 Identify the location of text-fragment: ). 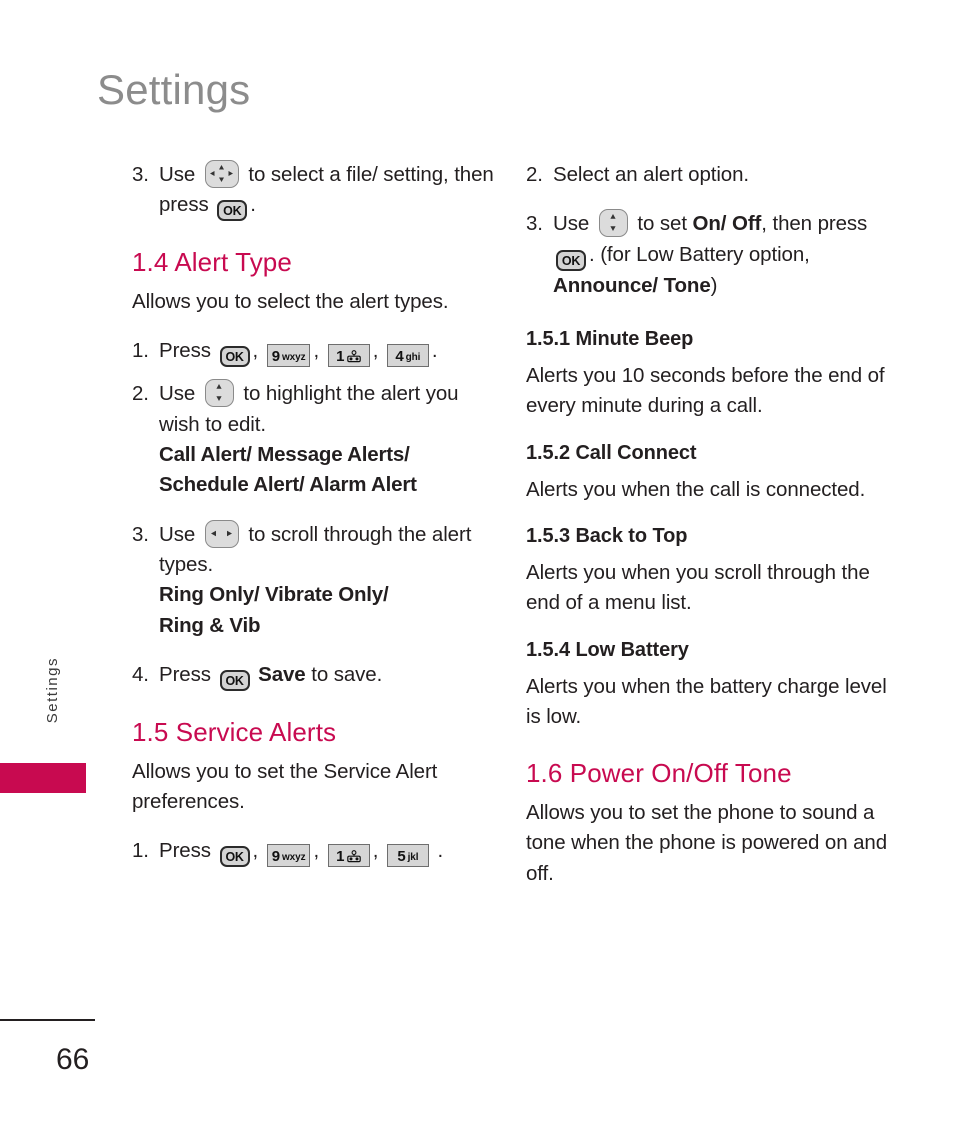
(714, 285).